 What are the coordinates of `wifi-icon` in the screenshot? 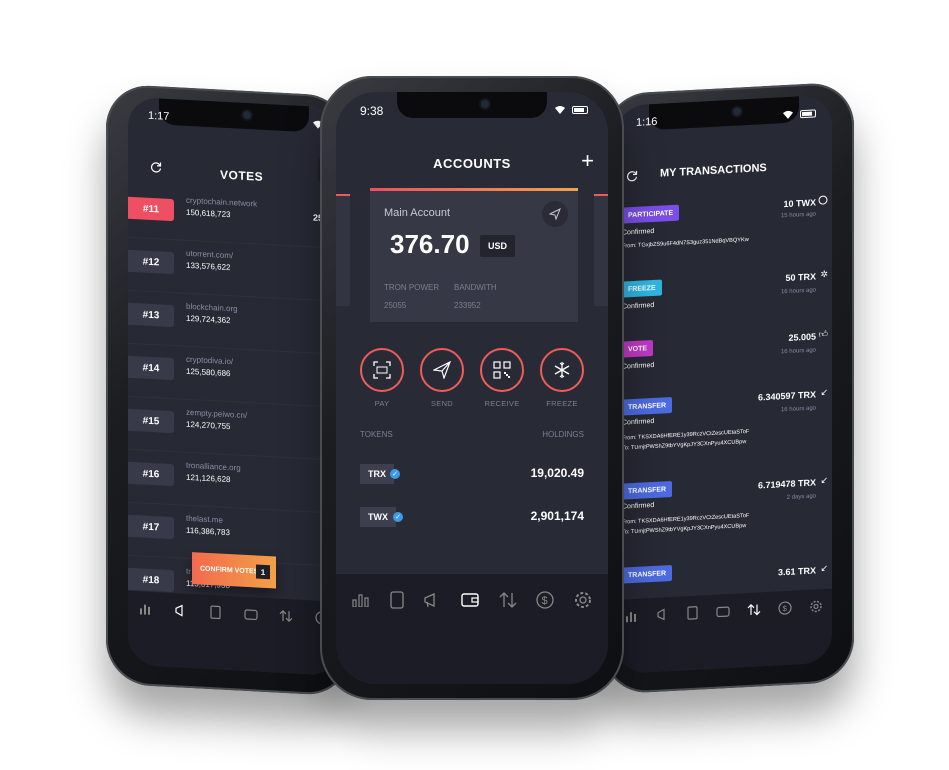 It's located at (788, 115).